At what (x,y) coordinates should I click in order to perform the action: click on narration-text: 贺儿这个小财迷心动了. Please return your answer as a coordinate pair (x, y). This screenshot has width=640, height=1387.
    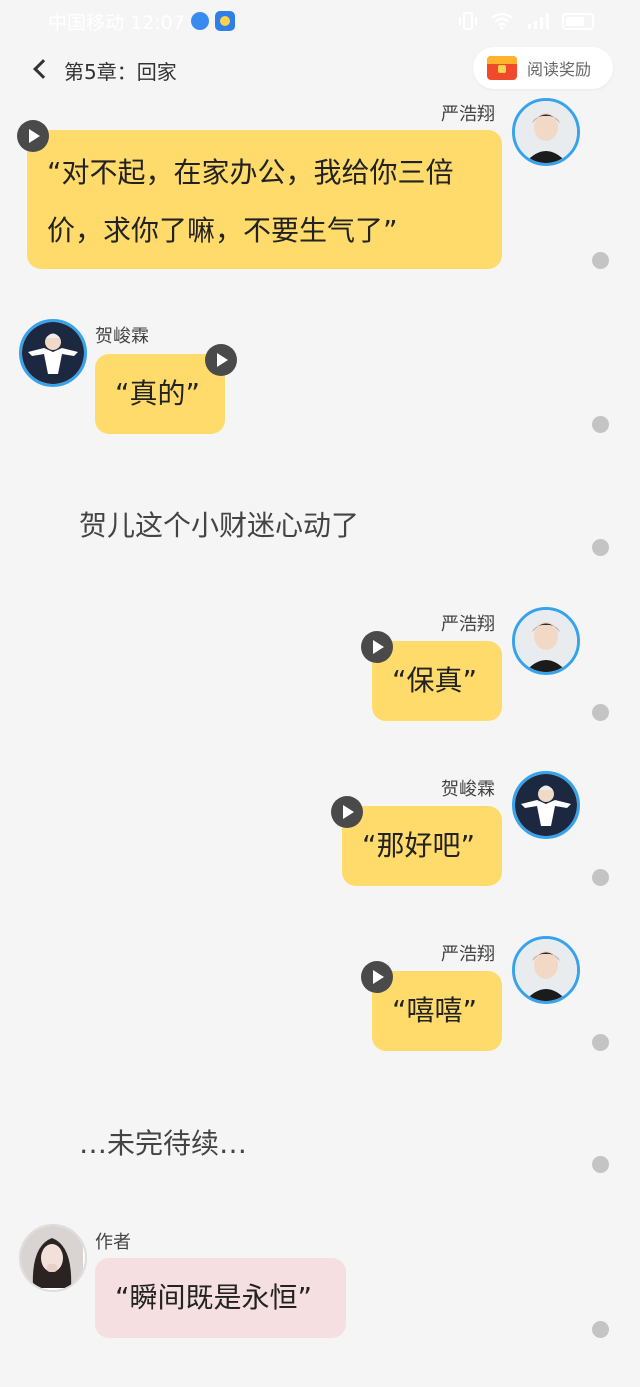
    Looking at the image, I should click on (219, 525).